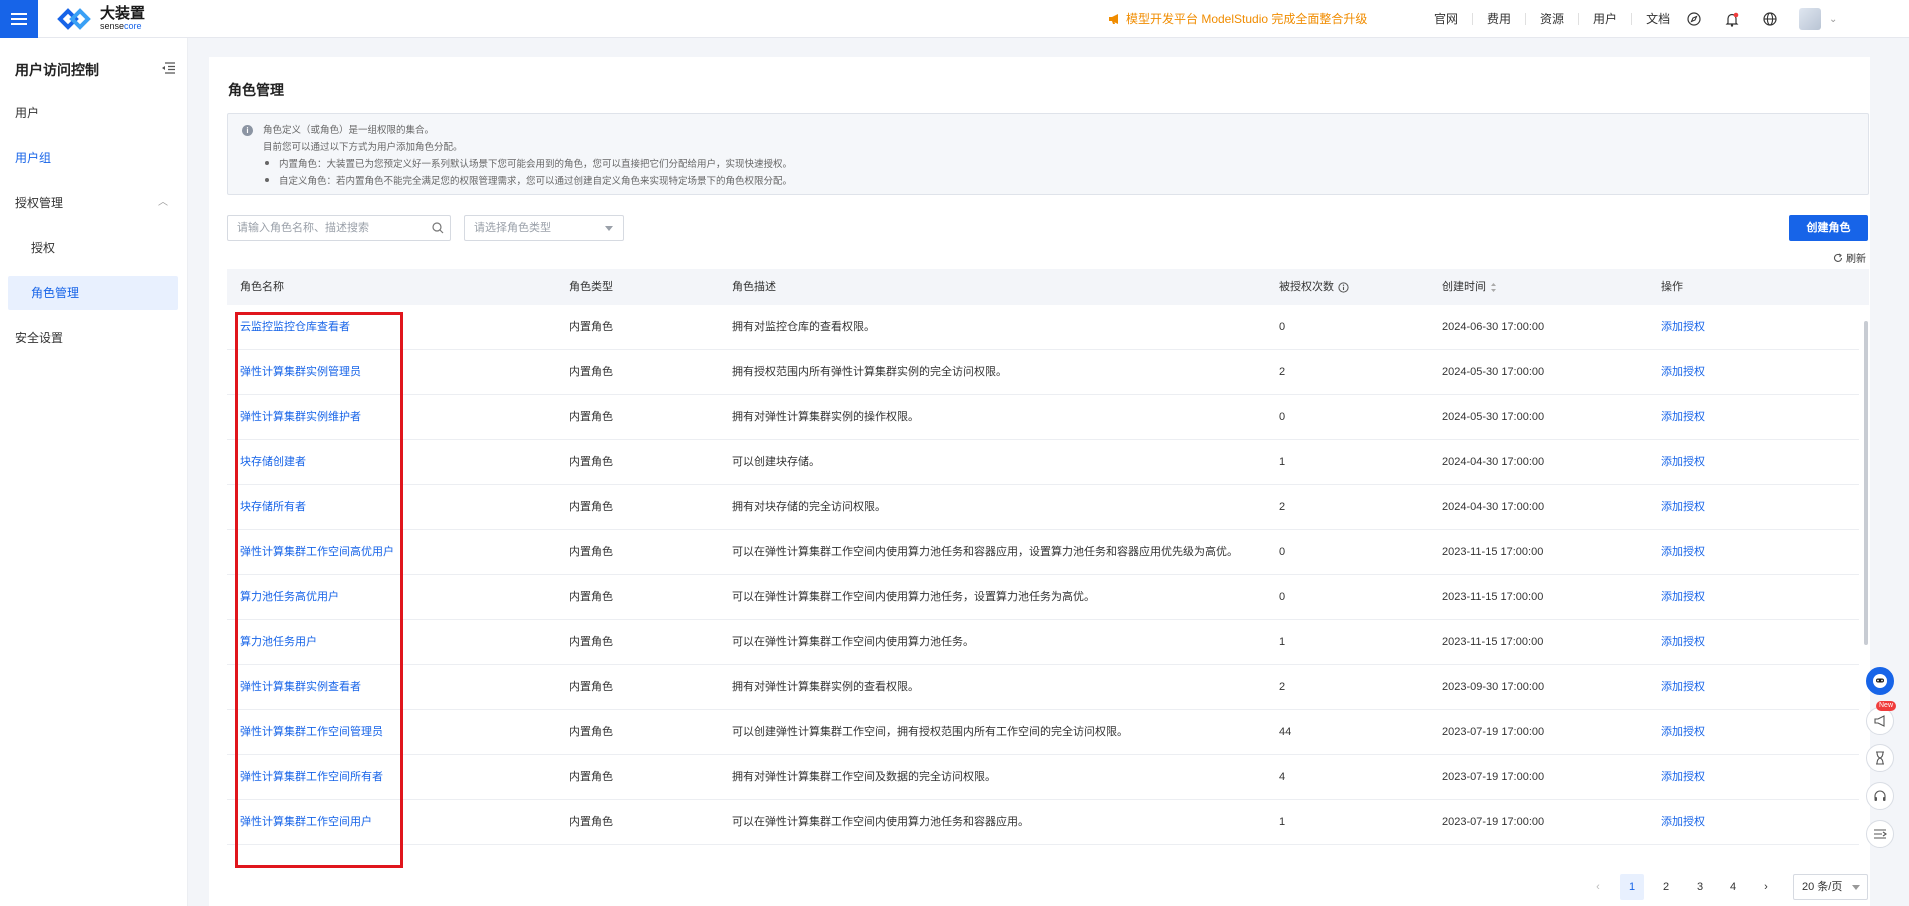  I want to click on role-name-link: 算力池任务高优用户, so click(289, 597).